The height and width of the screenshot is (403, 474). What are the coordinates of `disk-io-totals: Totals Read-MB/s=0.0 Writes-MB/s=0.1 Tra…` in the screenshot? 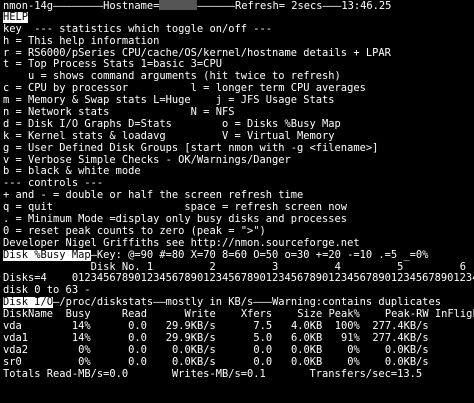 It's located at (213, 374).